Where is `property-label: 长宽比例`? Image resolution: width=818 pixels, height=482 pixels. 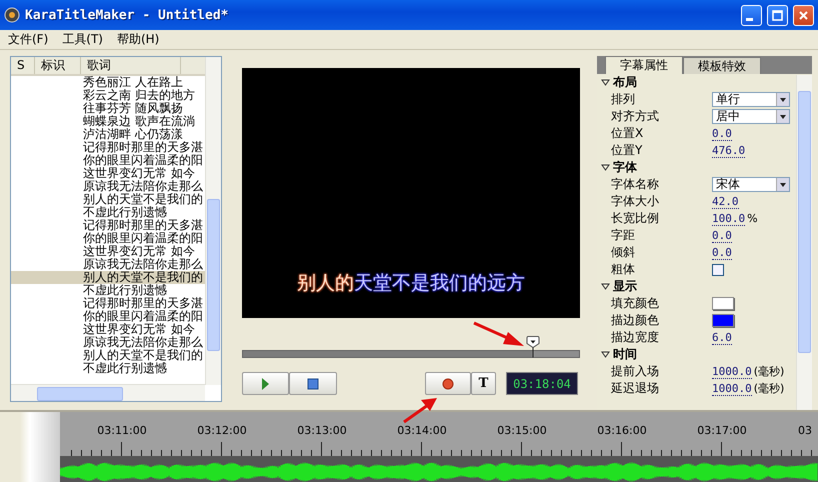
property-label: 长宽比例 is located at coordinates (635, 218).